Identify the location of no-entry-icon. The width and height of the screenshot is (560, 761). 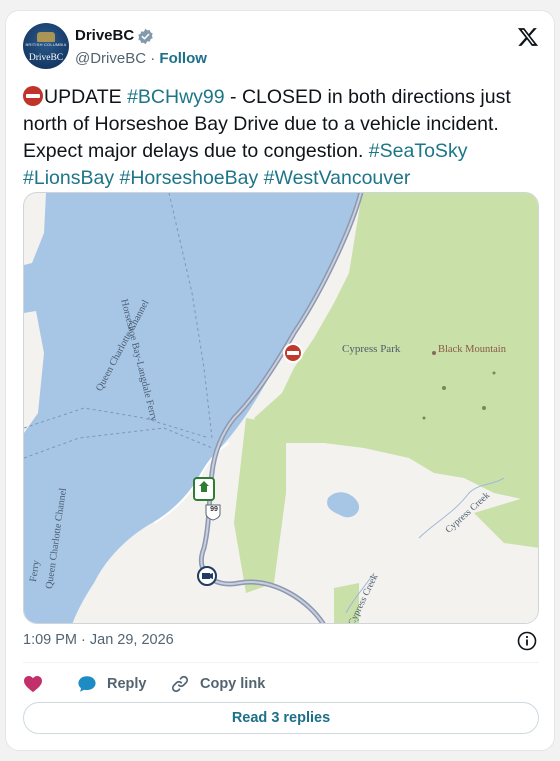
(33, 96).